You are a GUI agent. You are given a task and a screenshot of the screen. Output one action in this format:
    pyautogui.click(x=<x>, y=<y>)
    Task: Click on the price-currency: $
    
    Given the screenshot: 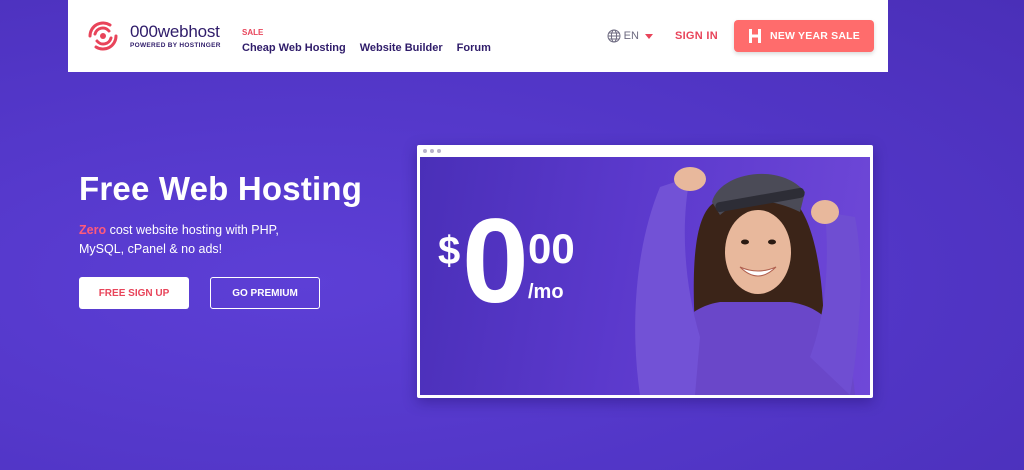 What is the action you would take?
    pyautogui.click(x=449, y=251)
    